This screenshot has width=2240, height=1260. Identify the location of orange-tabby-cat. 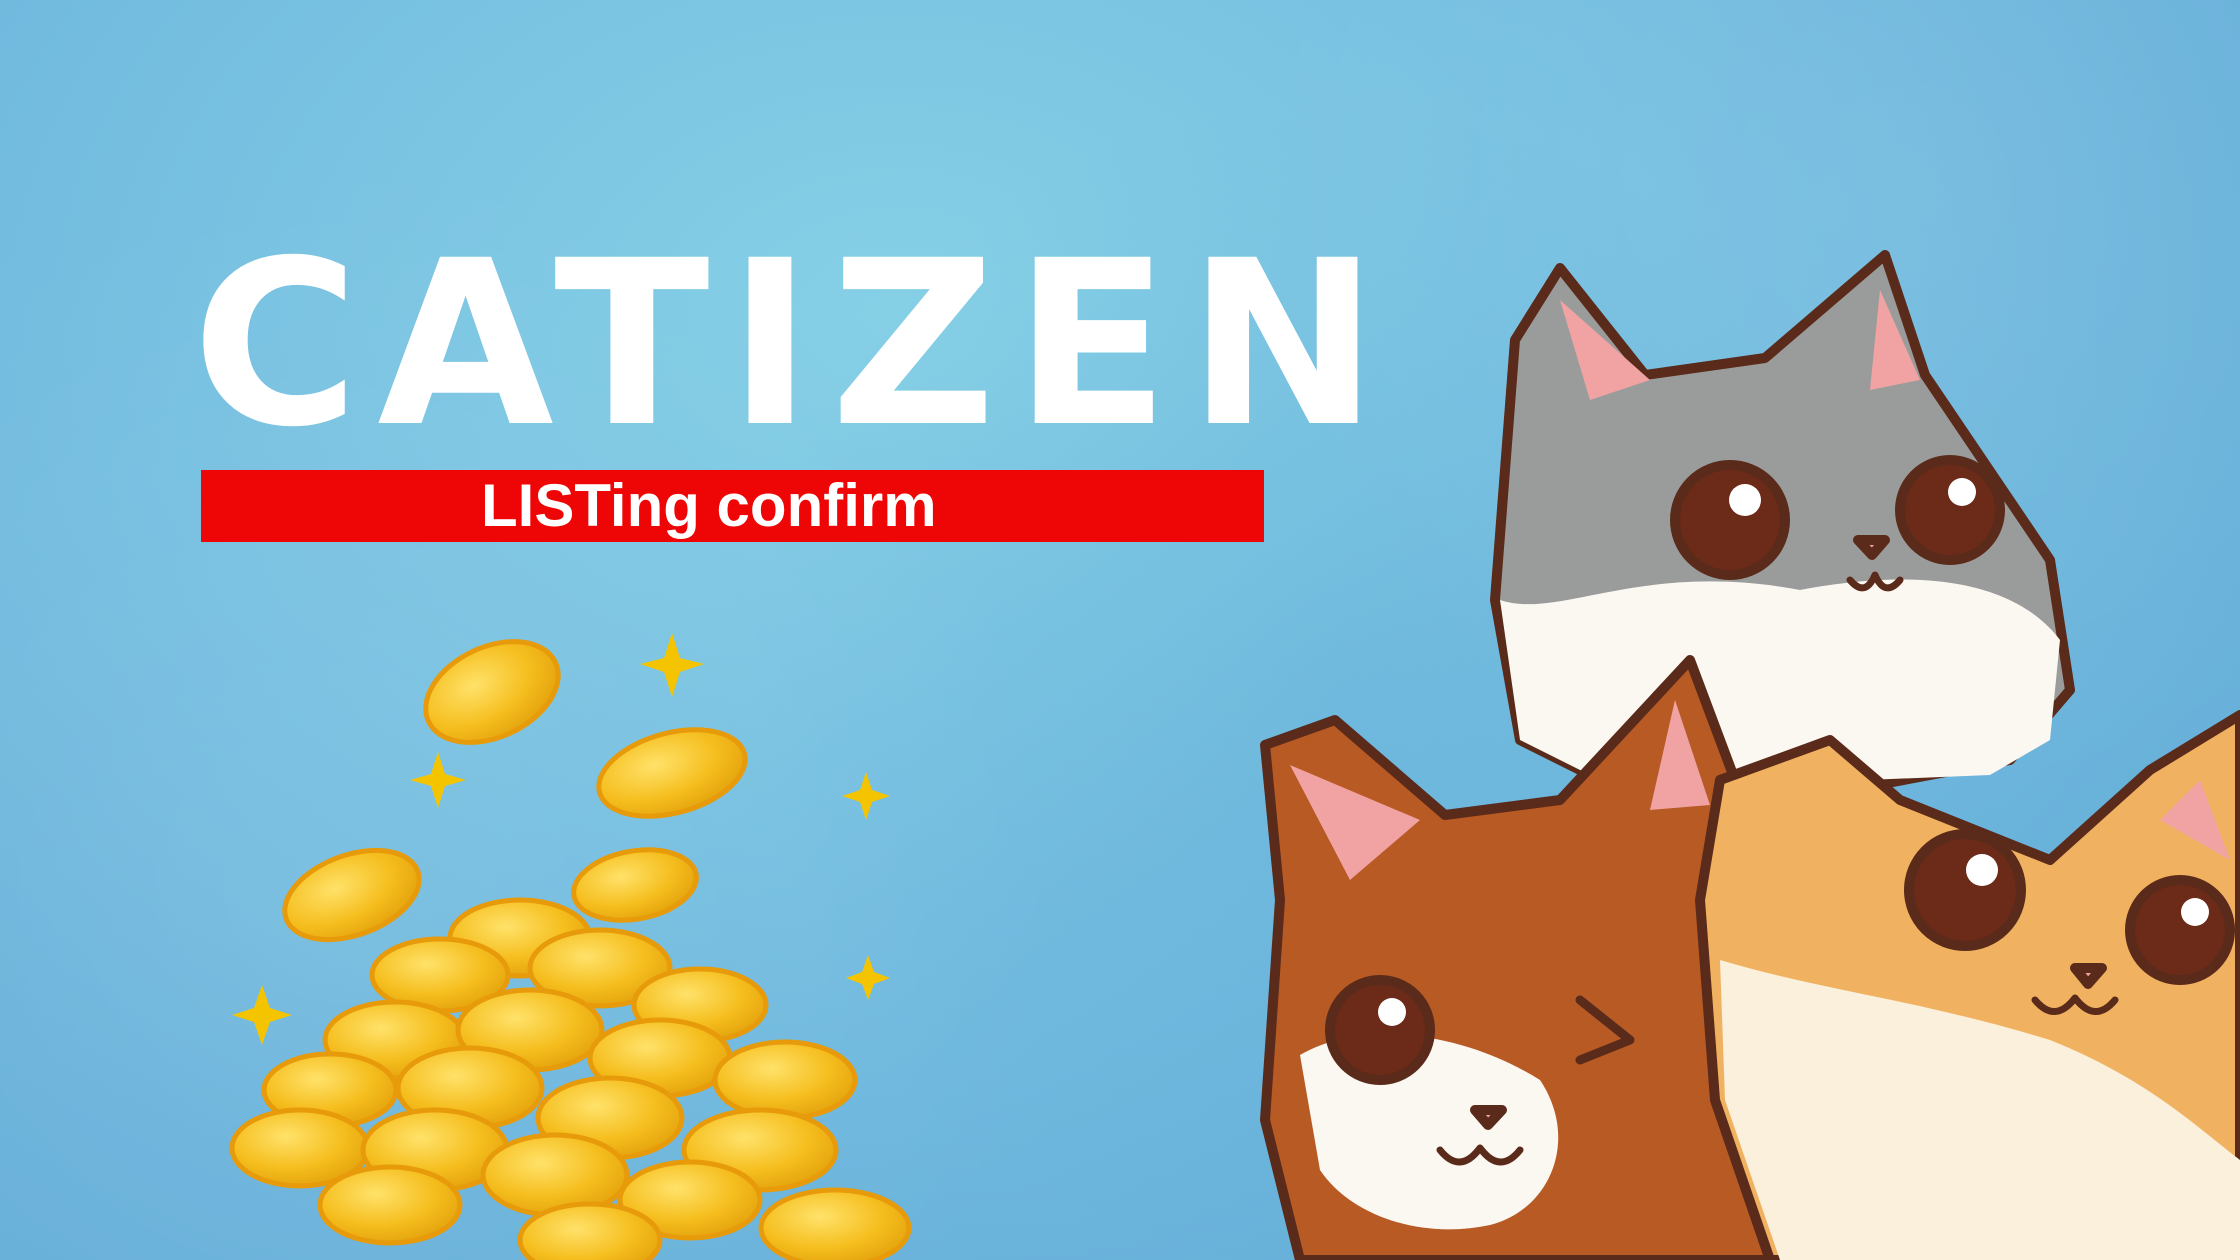
(1967, 985).